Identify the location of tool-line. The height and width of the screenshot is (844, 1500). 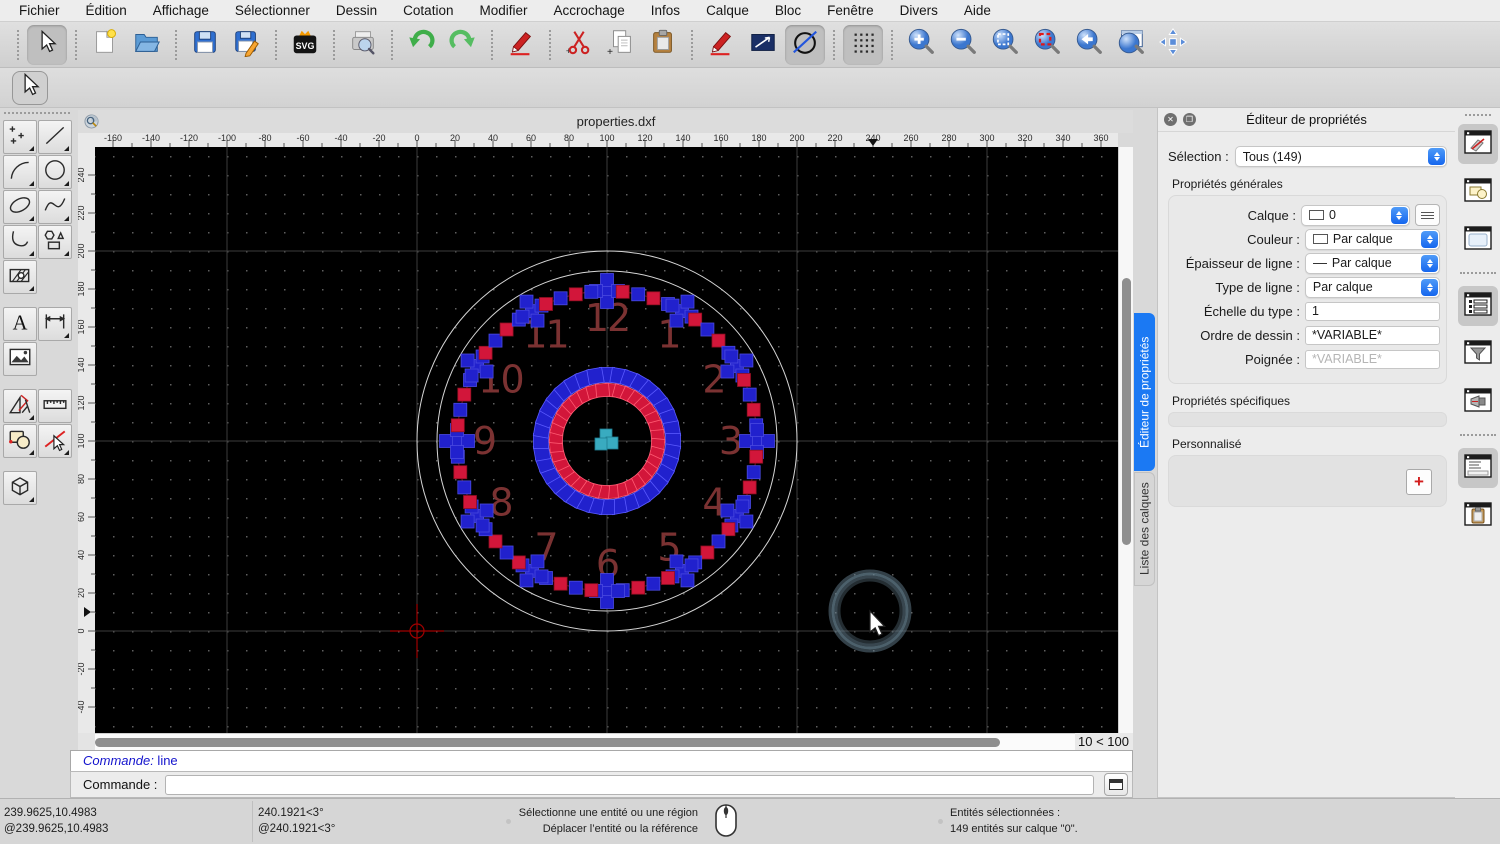
(55, 137).